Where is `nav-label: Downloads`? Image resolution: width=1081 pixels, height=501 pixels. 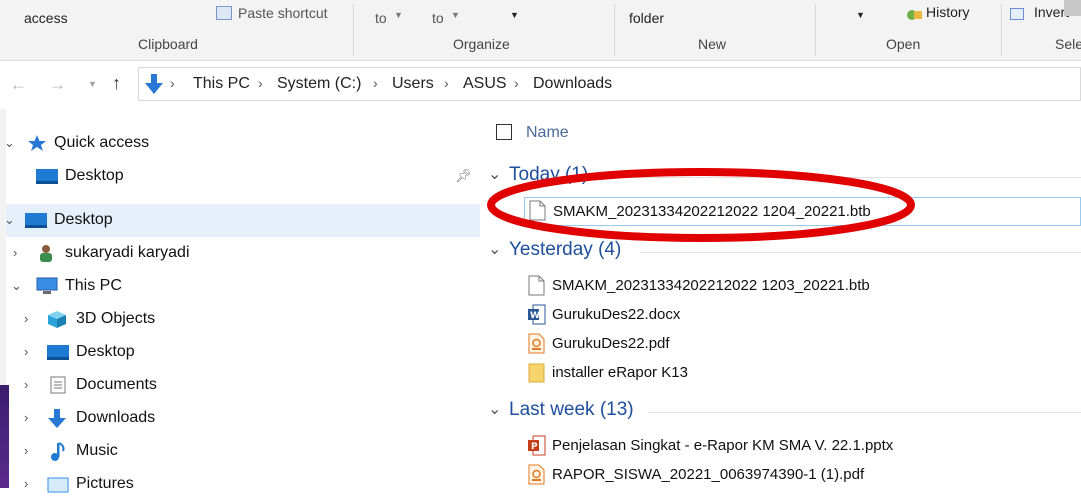 nav-label: Downloads is located at coordinates (116, 417).